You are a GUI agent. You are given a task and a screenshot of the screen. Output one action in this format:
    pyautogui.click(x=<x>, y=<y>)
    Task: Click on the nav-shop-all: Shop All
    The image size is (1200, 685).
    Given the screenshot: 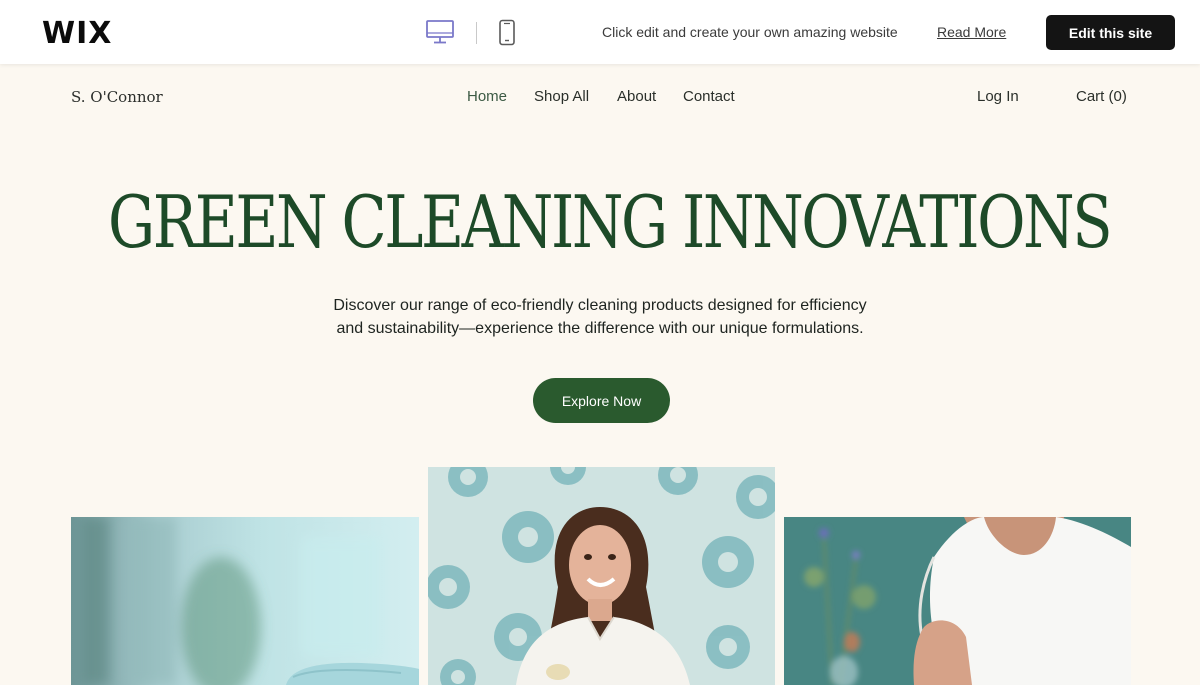 What is the action you would take?
    pyautogui.click(x=561, y=96)
    